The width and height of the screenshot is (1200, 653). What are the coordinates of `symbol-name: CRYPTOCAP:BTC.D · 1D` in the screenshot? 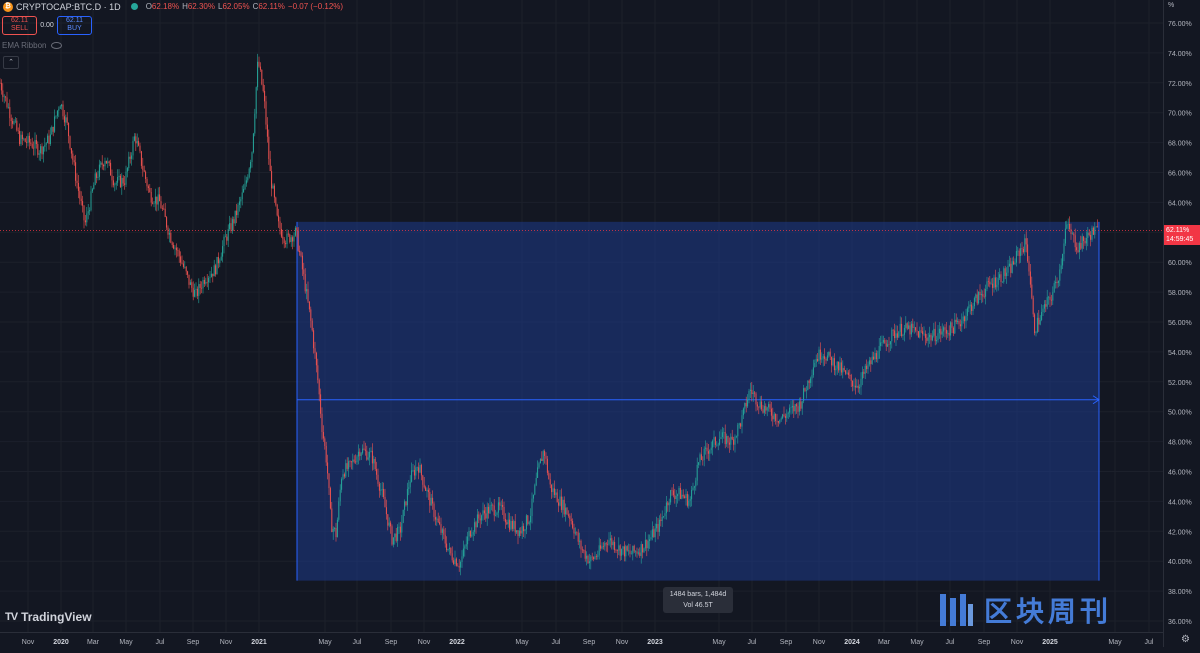 It's located at (68, 7).